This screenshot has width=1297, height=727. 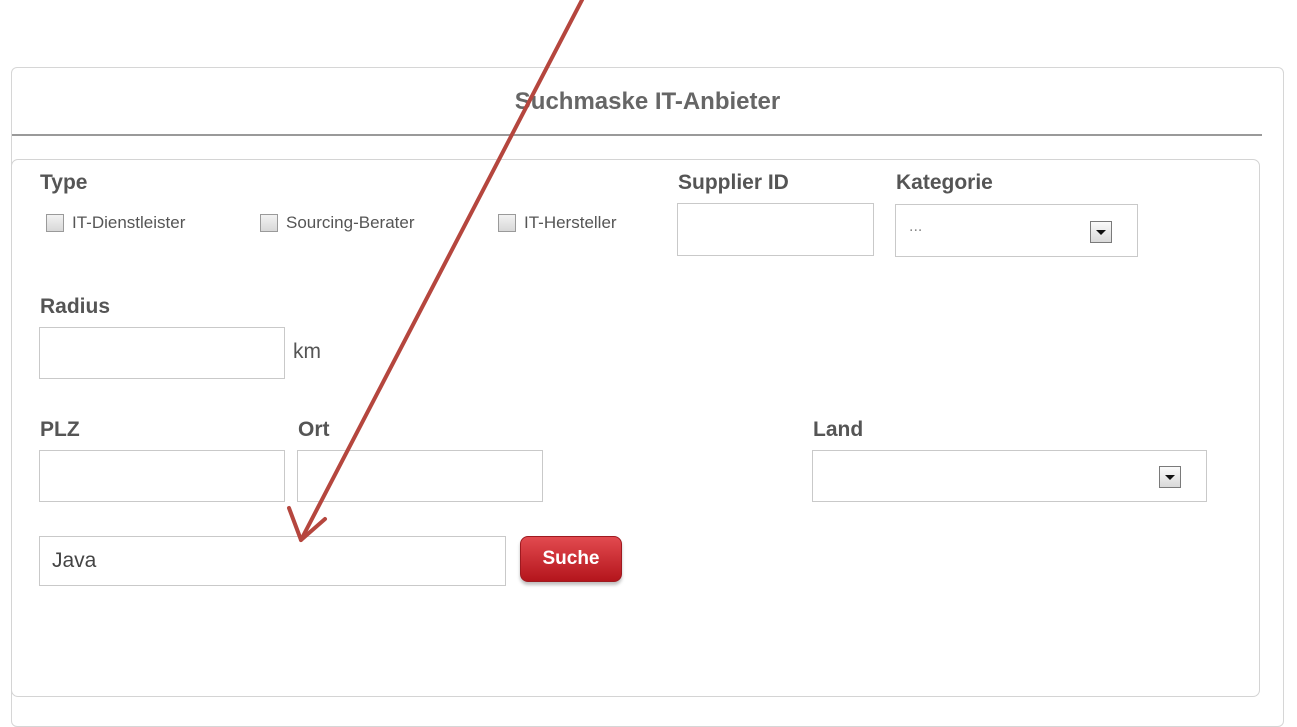 I want to click on arrow-head, so click(x=307, y=524).